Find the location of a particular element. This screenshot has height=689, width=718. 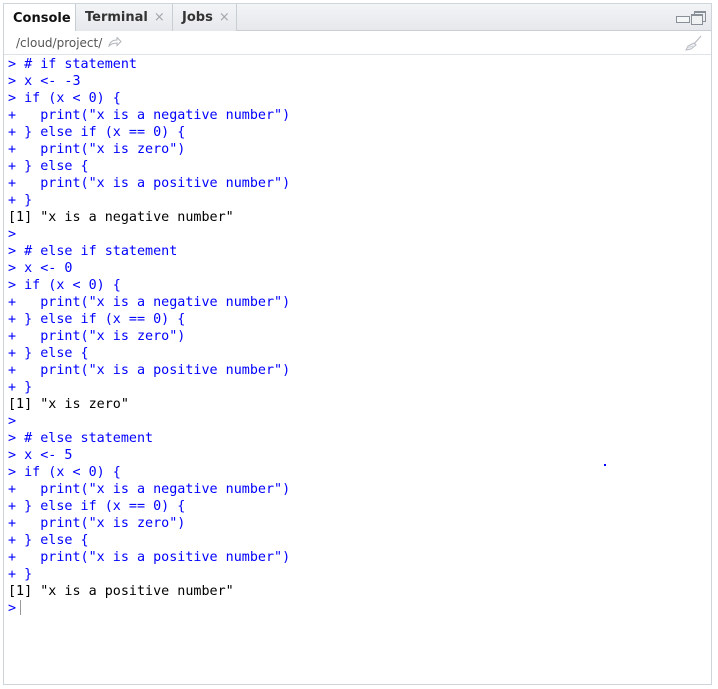

console-prompt-line: > is located at coordinates (359, 608).